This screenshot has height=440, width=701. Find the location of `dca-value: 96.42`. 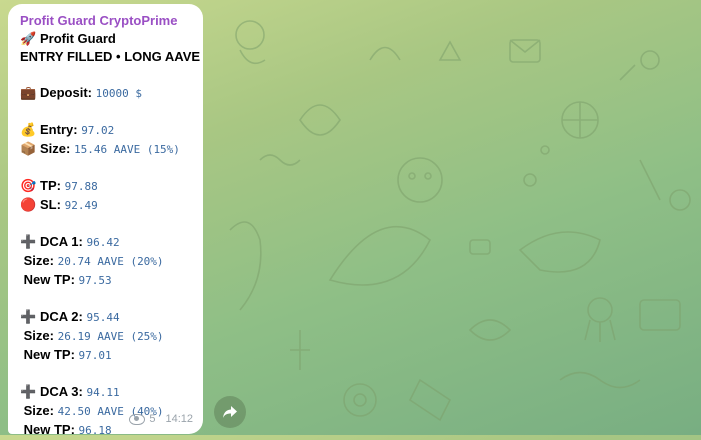

dca-value: 96.42 is located at coordinates (103, 242).